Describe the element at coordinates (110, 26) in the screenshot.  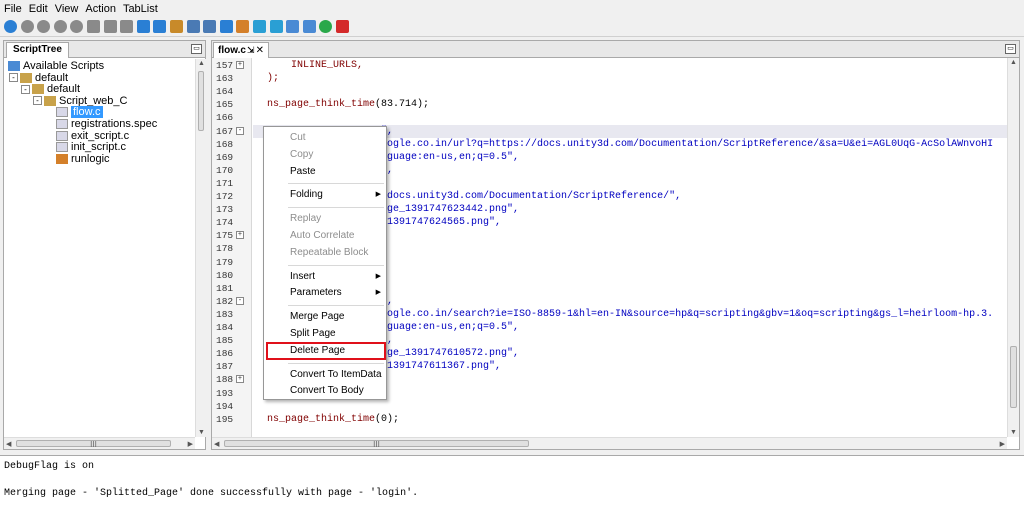
I see `doc-icon` at that location.